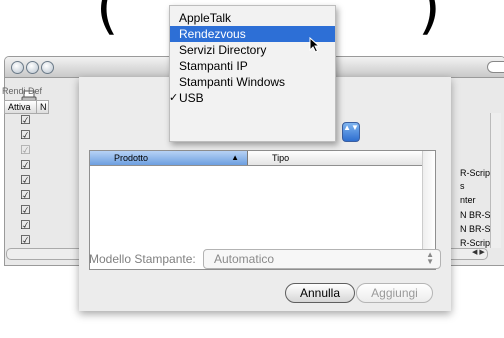 The height and width of the screenshot is (338, 504). Describe the element at coordinates (320, 293) in the screenshot. I see `cancel-button: Annulla` at that location.